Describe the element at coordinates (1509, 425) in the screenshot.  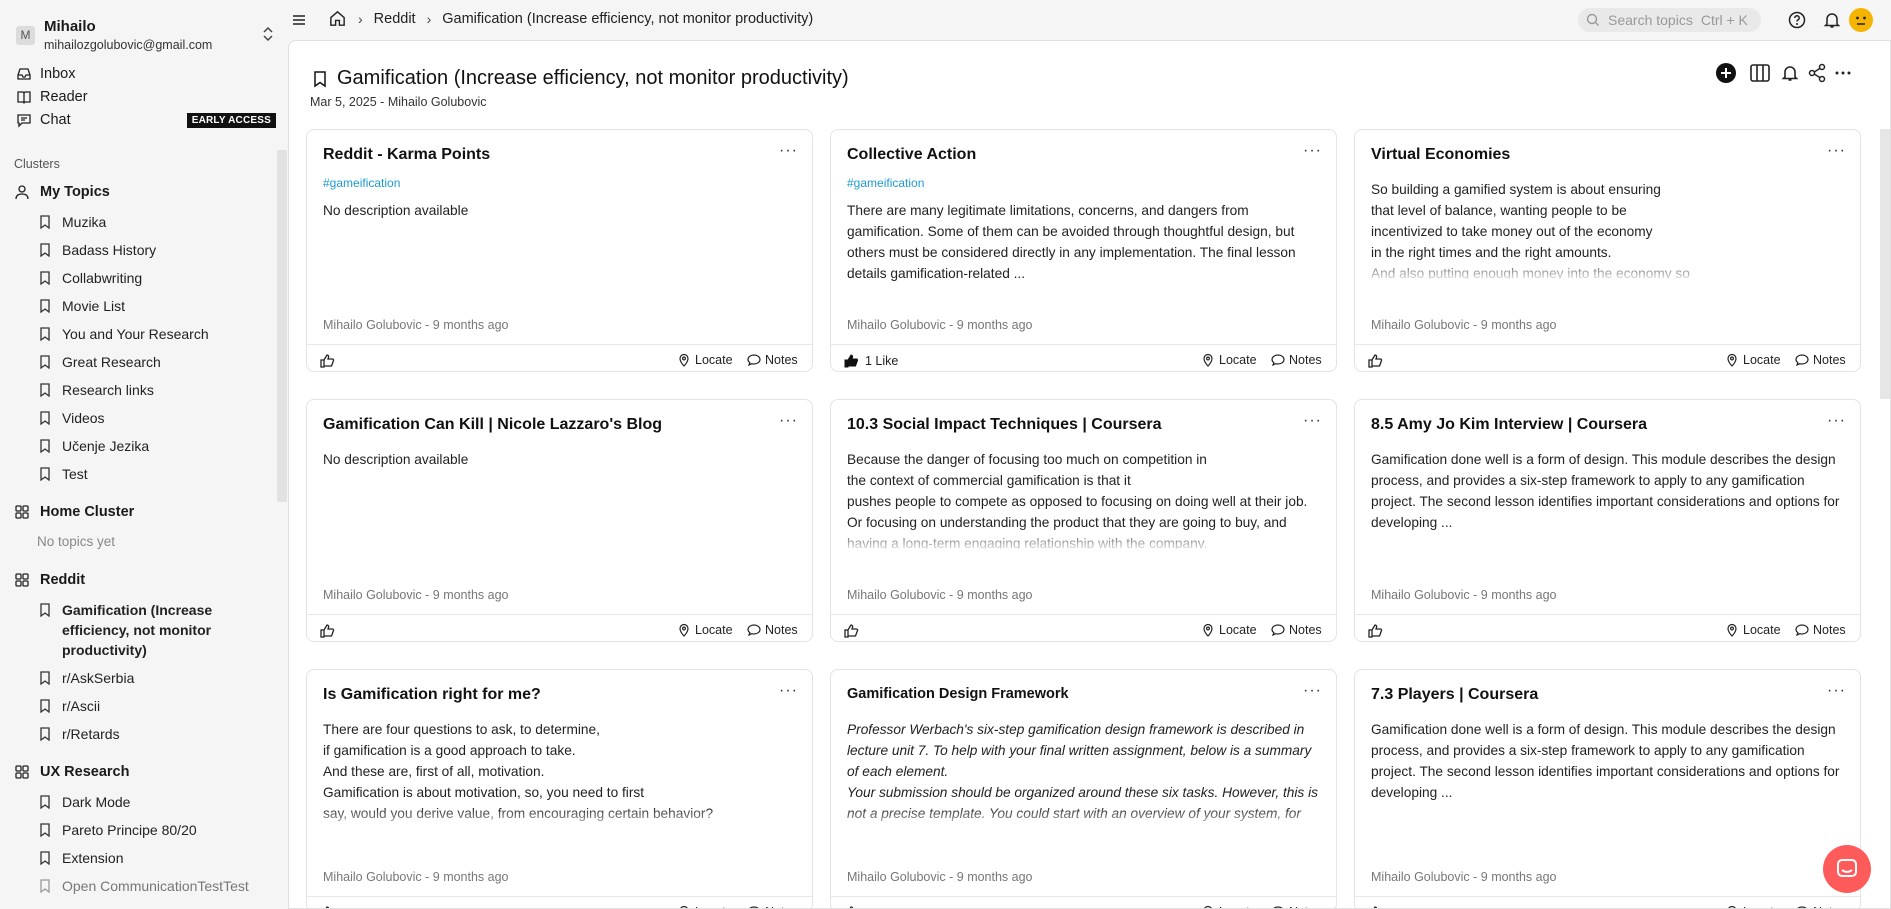
I see `card-title: 8.5 Amy Jo Kim Interview | Coursera` at that location.